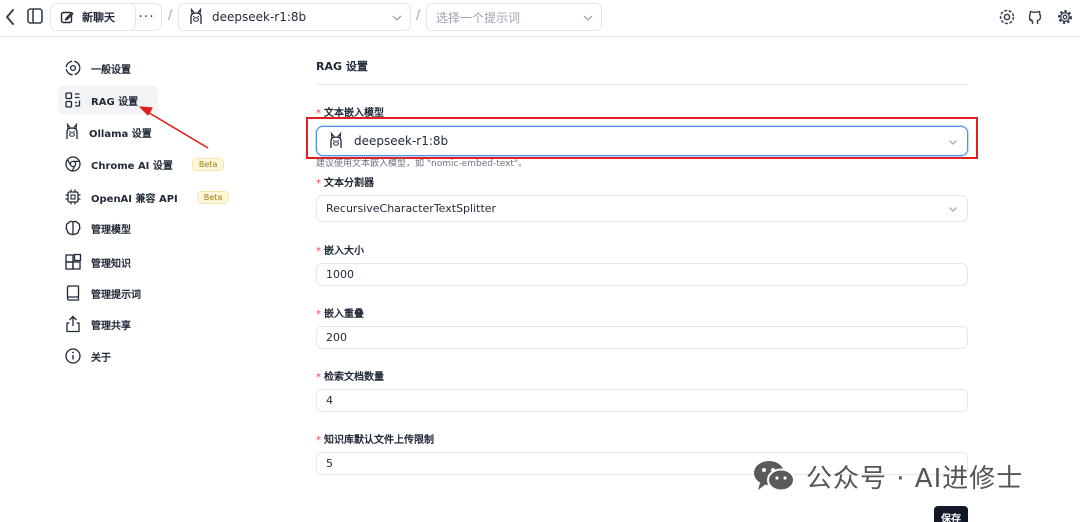  What do you see at coordinates (642, 138) in the screenshot?
I see `annotation-highlight-box` at bounding box center [642, 138].